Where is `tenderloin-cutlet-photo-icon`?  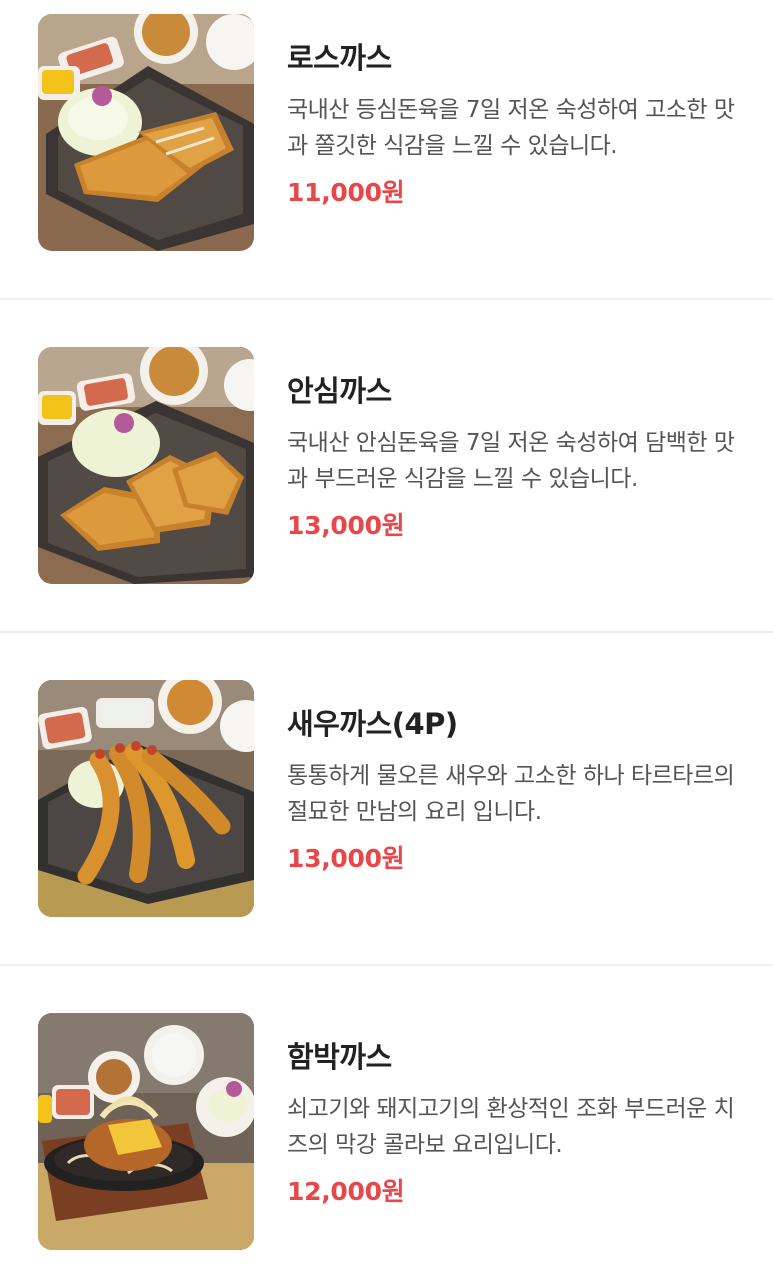
tenderloin-cutlet-photo-icon is located at coordinates (146, 465).